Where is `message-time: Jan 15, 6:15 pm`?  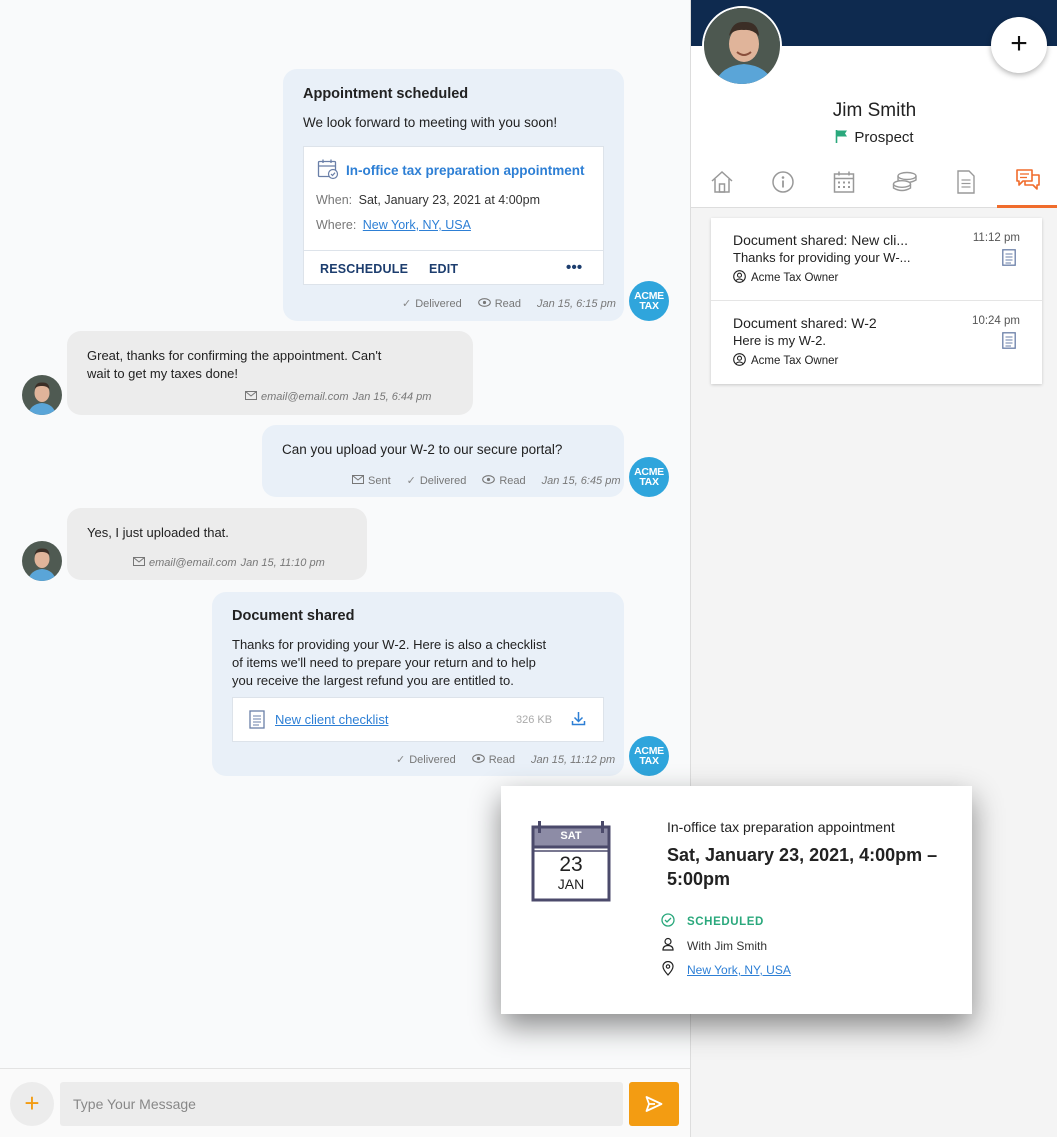
message-time: Jan 15, 6:15 pm is located at coordinates (576, 303).